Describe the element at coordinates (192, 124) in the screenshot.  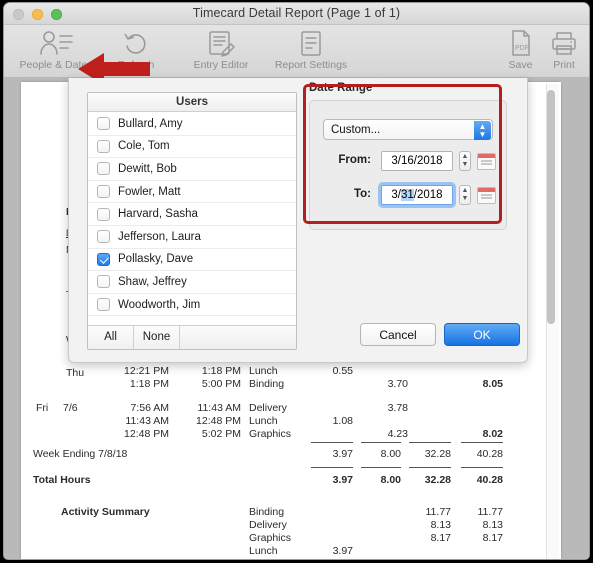
I see `list-item: Bullard, Amy` at that location.